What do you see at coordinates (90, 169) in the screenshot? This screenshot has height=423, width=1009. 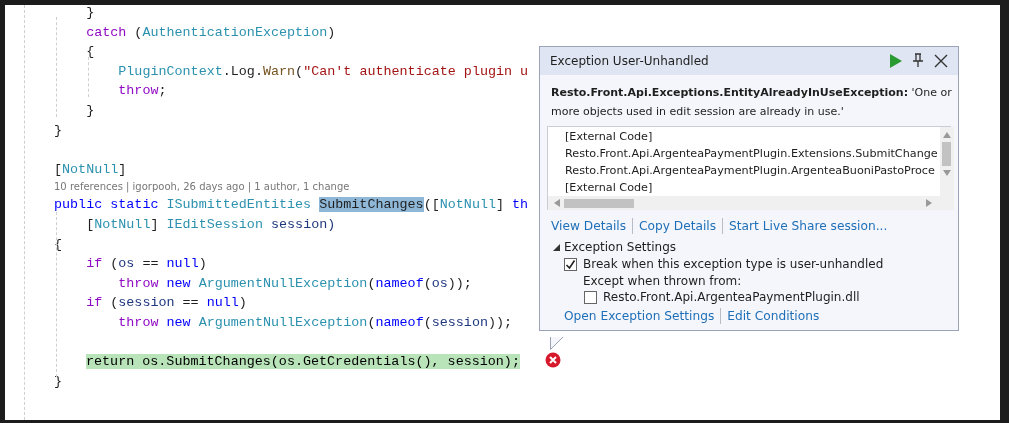 I see `code-line: [NotNull]` at bounding box center [90, 169].